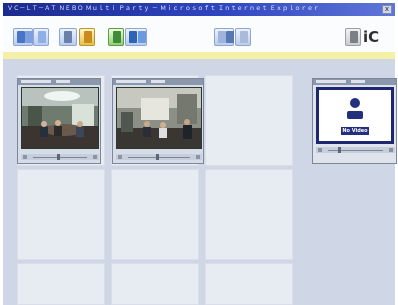  Describe the element at coordinates (371, 37) in the screenshot. I see `brand-logo: iC` at that location.